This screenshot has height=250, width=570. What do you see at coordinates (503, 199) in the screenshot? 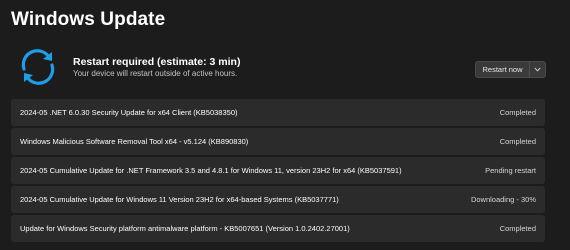
I see `update-status: Downloading - 30%` at bounding box center [503, 199].